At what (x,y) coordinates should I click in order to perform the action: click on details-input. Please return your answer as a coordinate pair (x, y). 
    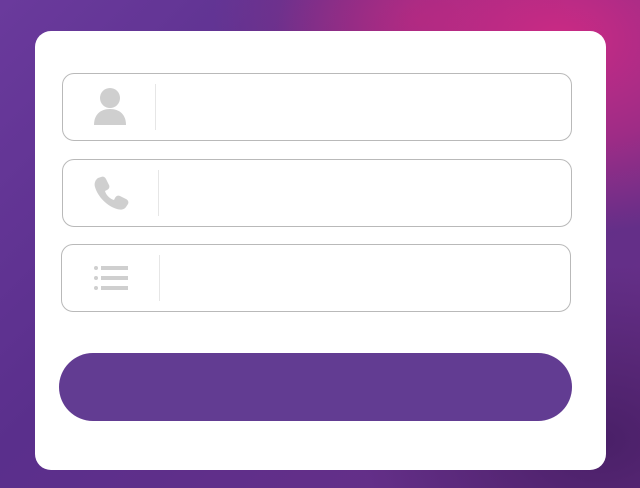
    Looking at the image, I should click on (364, 279).